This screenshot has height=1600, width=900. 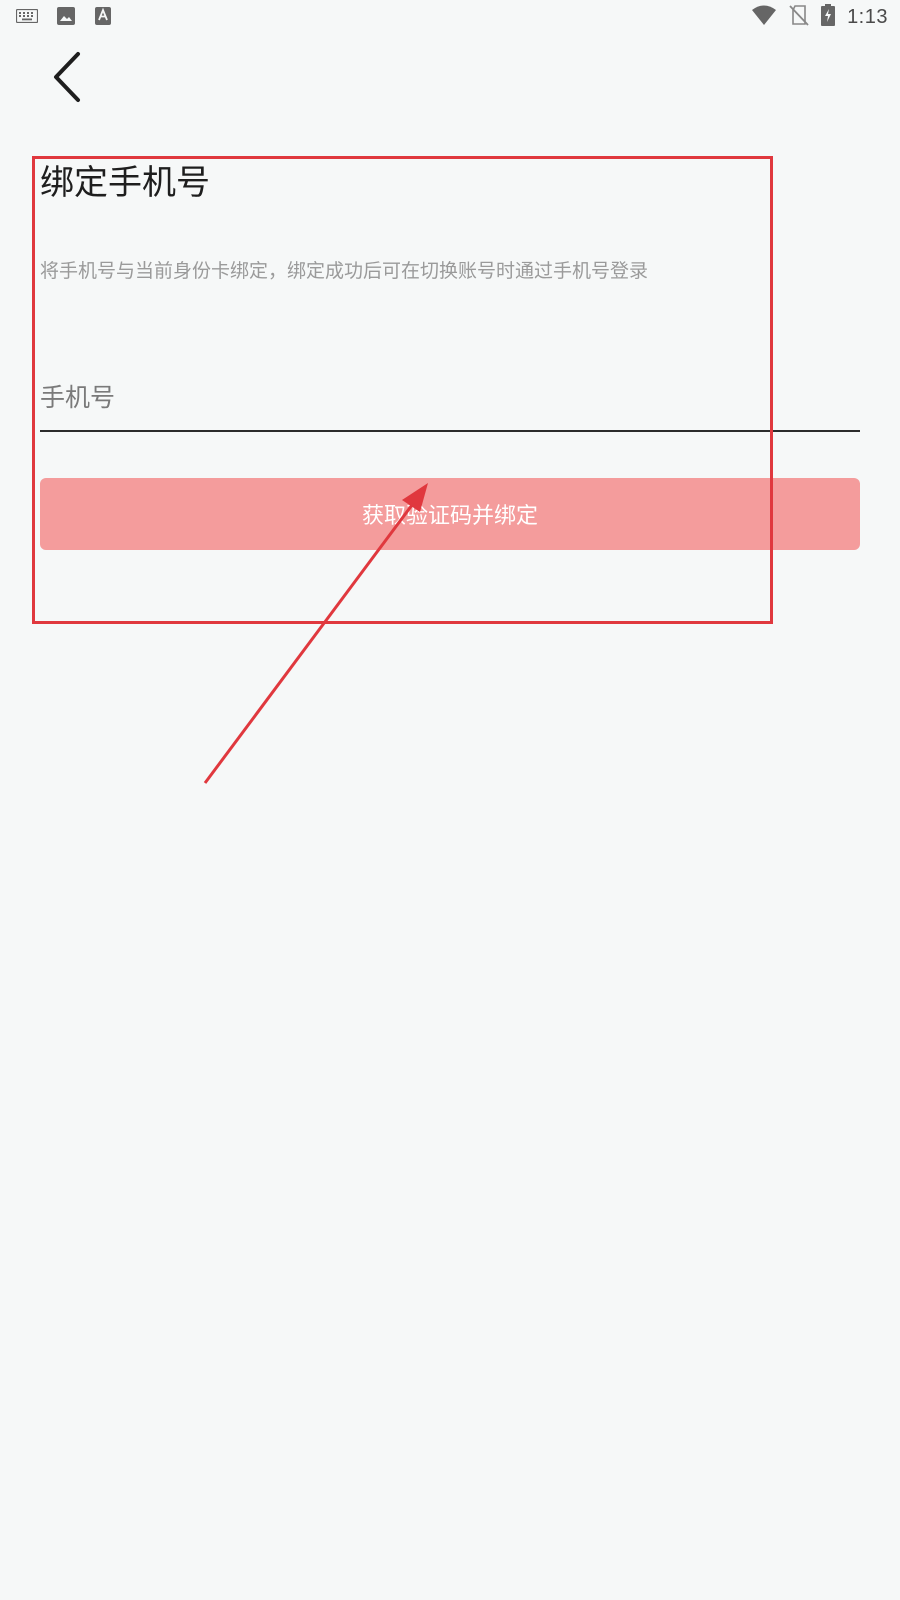 What do you see at coordinates (344, 271) in the screenshot?
I see `page-description: 将手机号与当前身份卡绑定，绑定成功后可在切换账号时通过手机号登录` at bounding box center [344, 271].